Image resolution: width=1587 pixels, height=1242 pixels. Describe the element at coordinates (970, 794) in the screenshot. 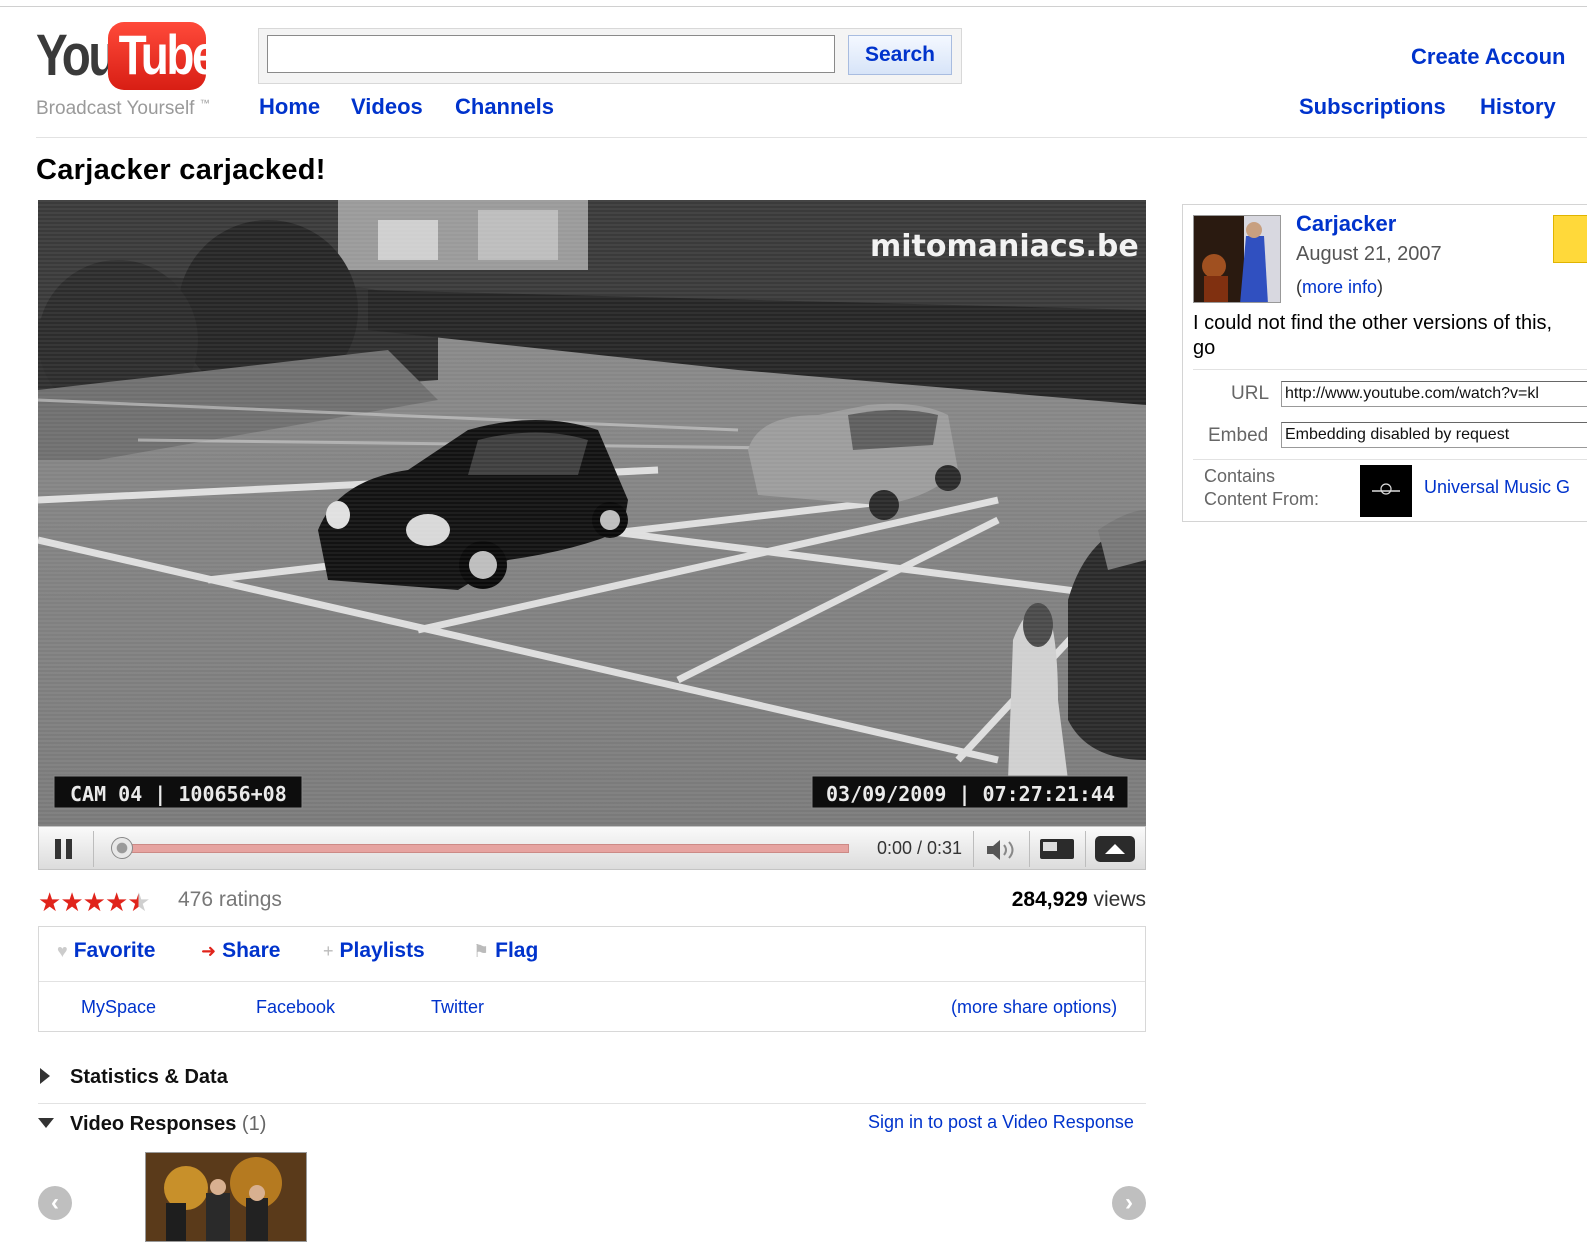

I see `video-timestamp: 03/09/2009 | 07:27:21:44` at that location.